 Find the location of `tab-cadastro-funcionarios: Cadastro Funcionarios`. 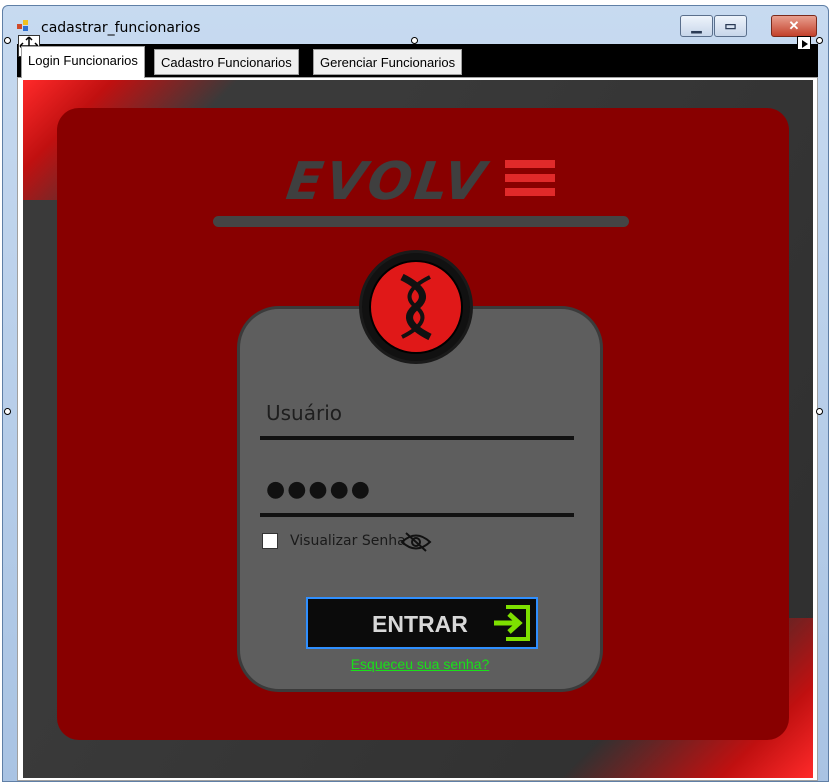

tab-cadastro-funcionarios: Cadastro Funcionarios is located at coordinates (226, 62).